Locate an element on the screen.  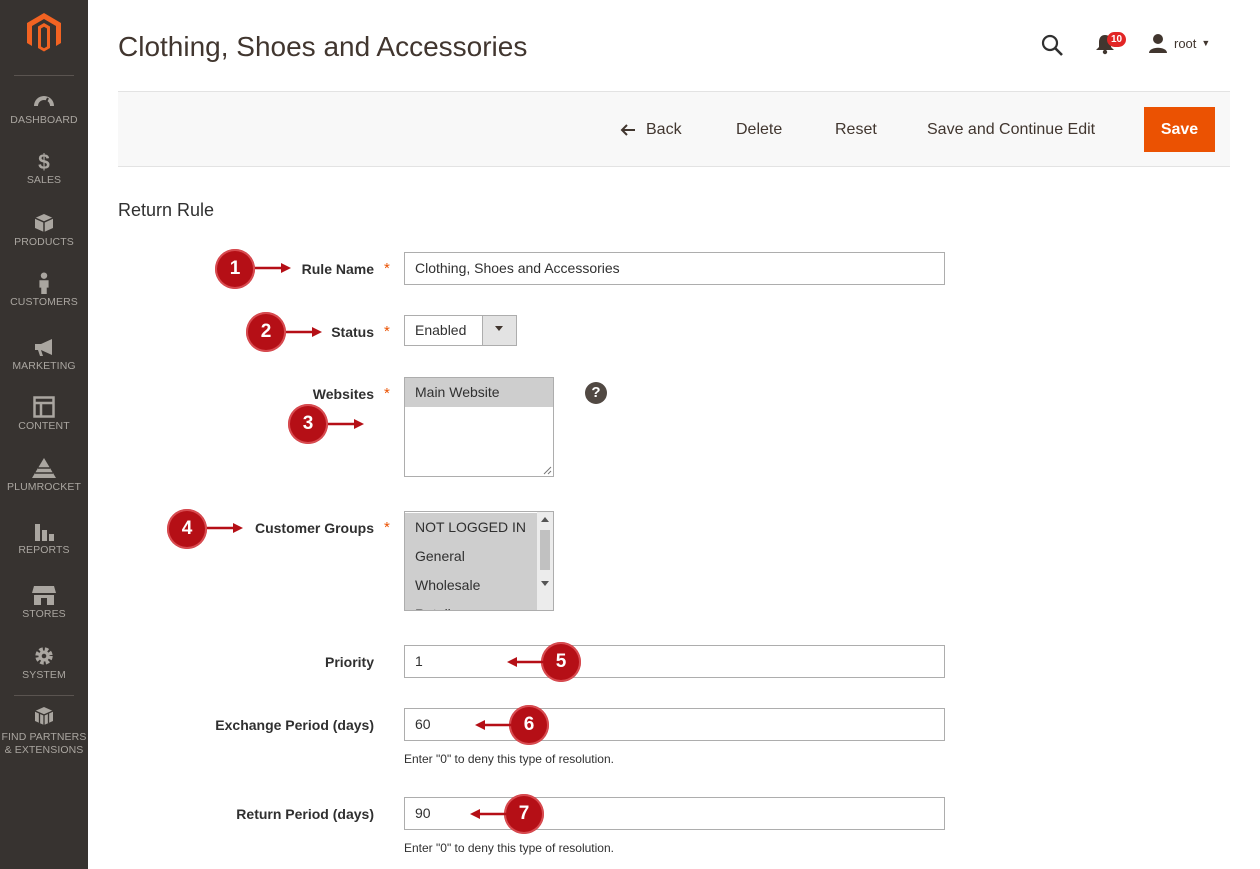
sidebar-item-label: PRODUCTS is located at coordinates (44, 242).